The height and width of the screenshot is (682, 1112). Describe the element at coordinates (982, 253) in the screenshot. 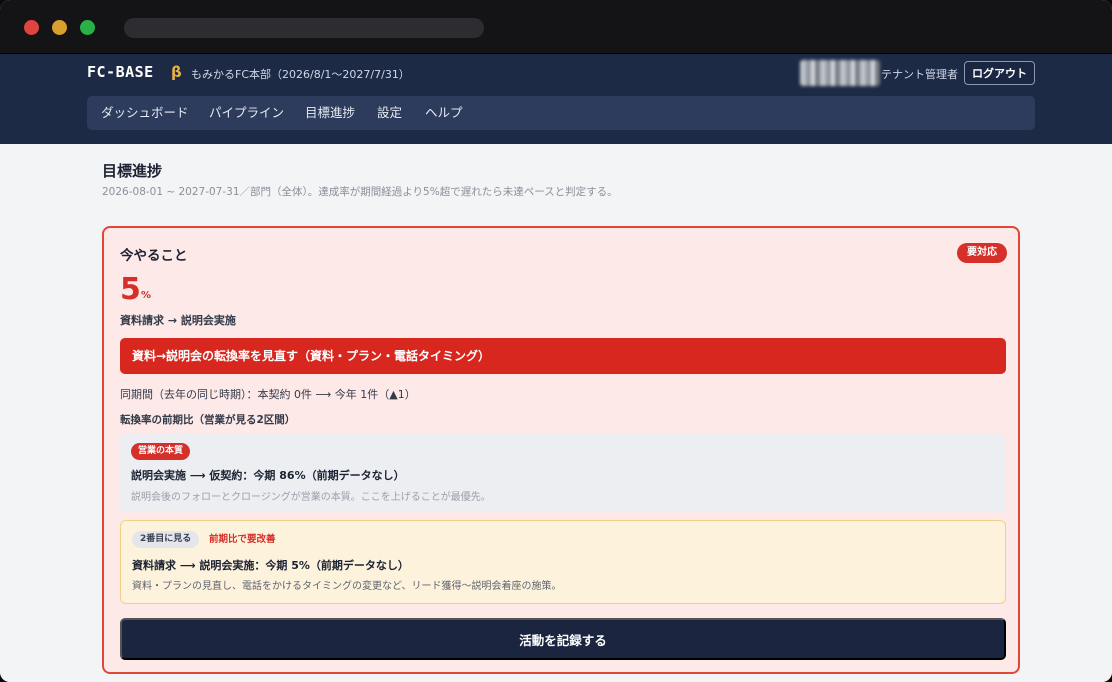

I see `action-required-badge: 要対応` at that location.